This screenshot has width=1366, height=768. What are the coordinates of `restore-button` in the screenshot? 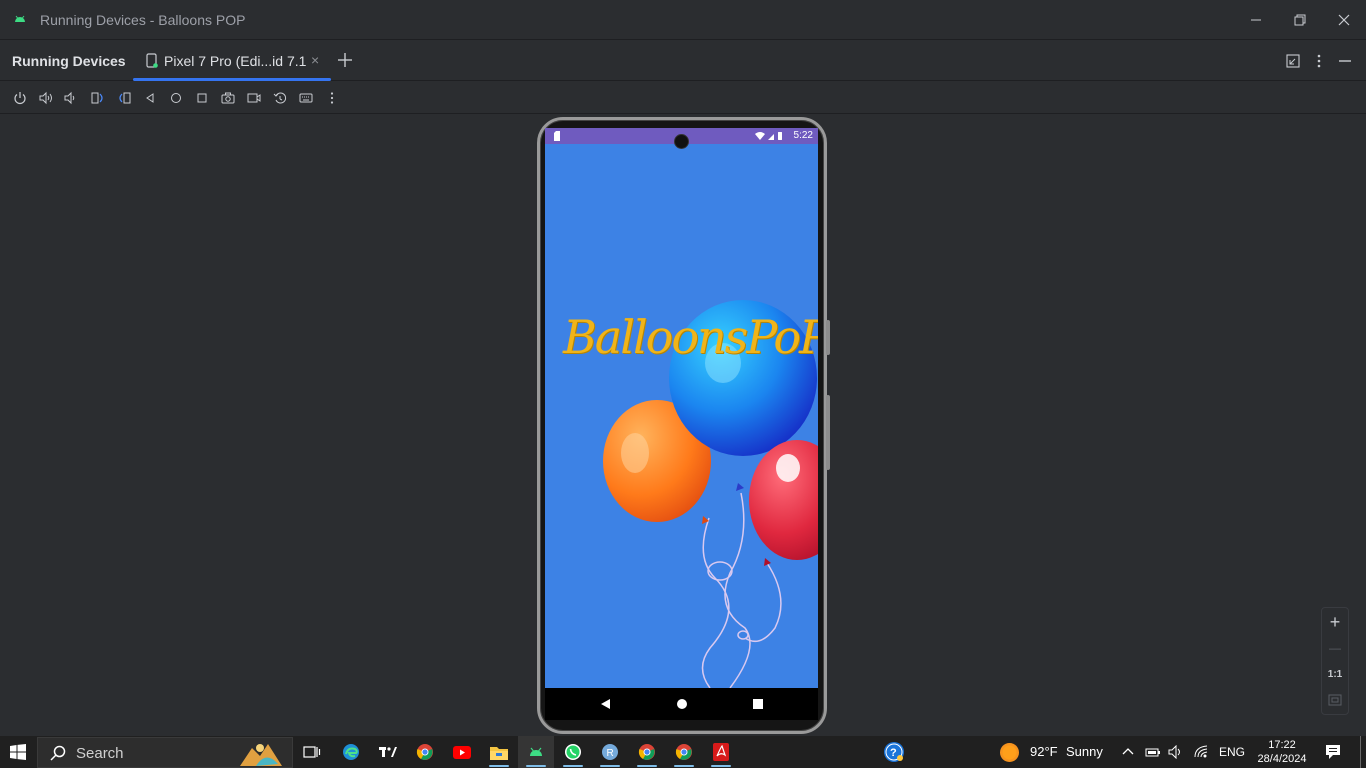 It's located at (1300, 20).